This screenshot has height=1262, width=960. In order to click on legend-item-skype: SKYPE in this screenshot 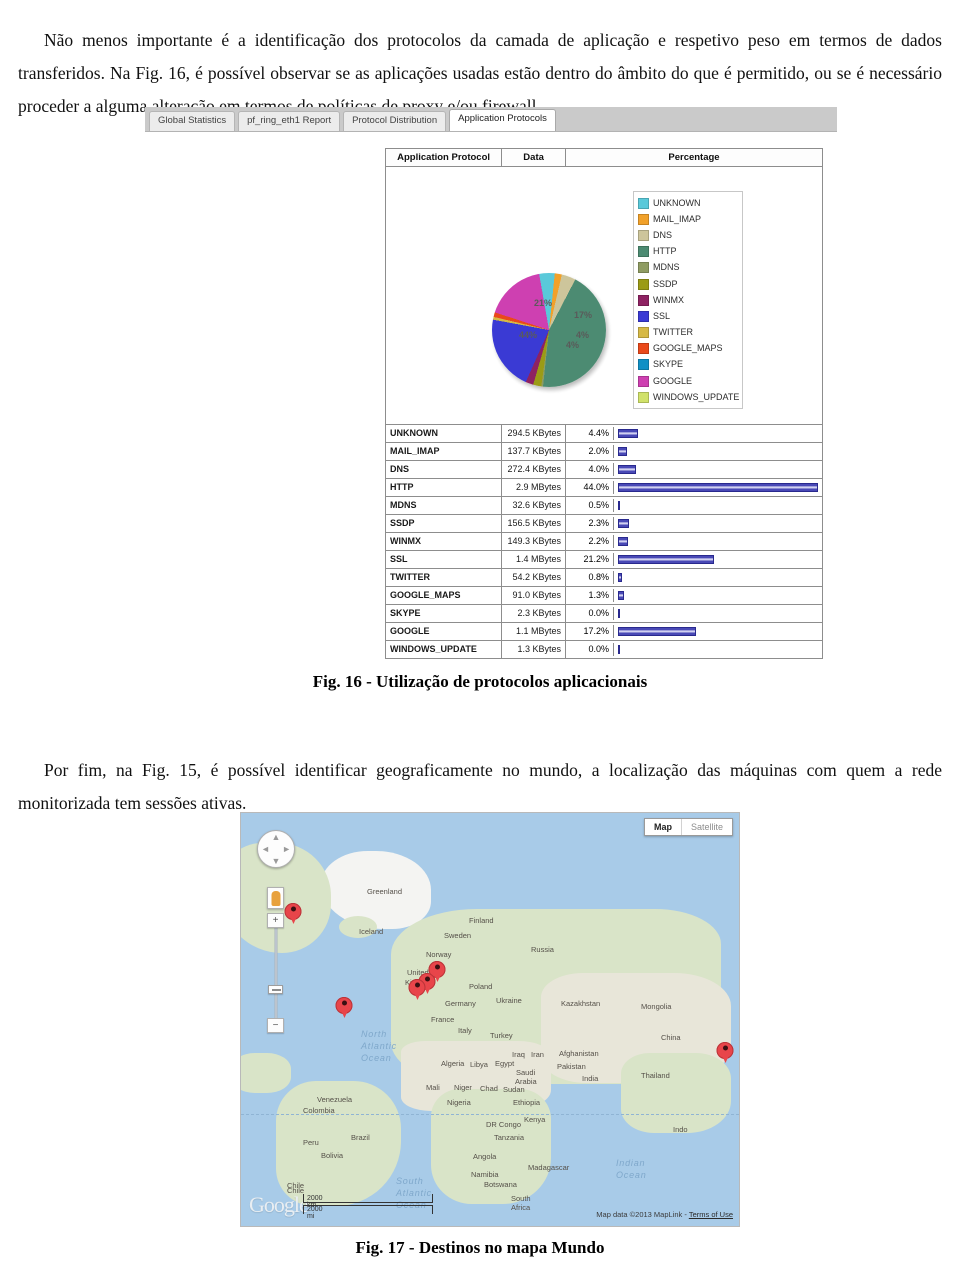, I will do `click(688, 365)`.